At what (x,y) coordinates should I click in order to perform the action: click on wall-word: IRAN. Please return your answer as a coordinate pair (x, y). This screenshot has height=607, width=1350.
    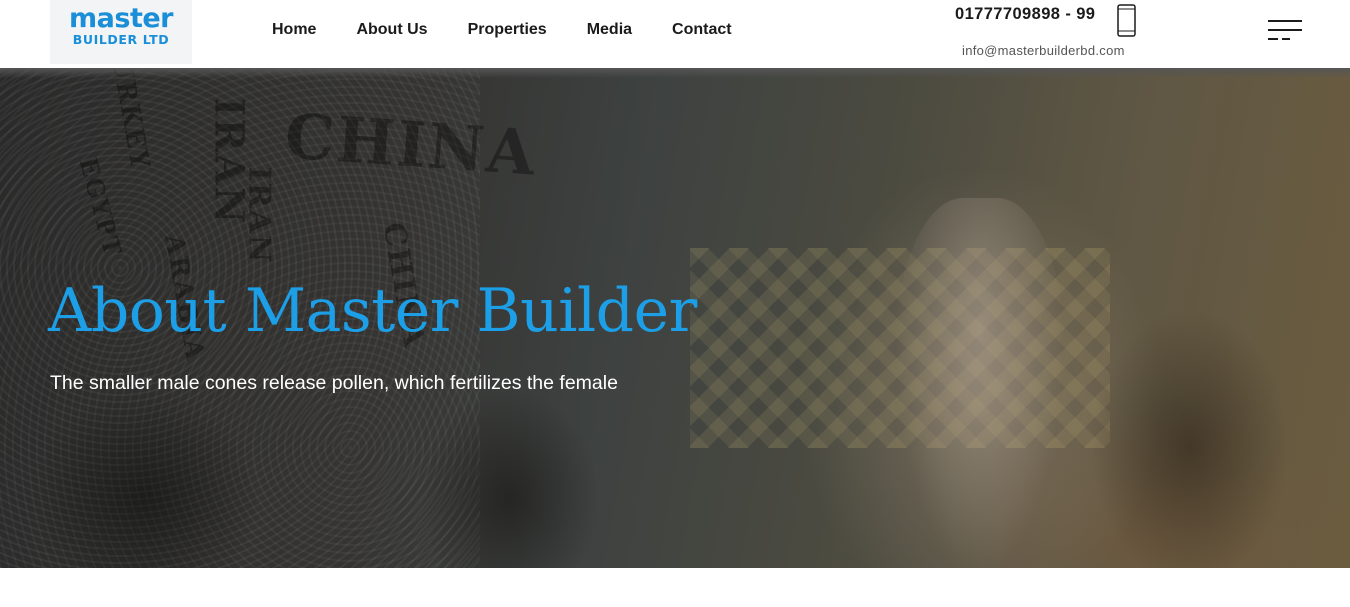
    Looking at the image, I should click on (259, 215).